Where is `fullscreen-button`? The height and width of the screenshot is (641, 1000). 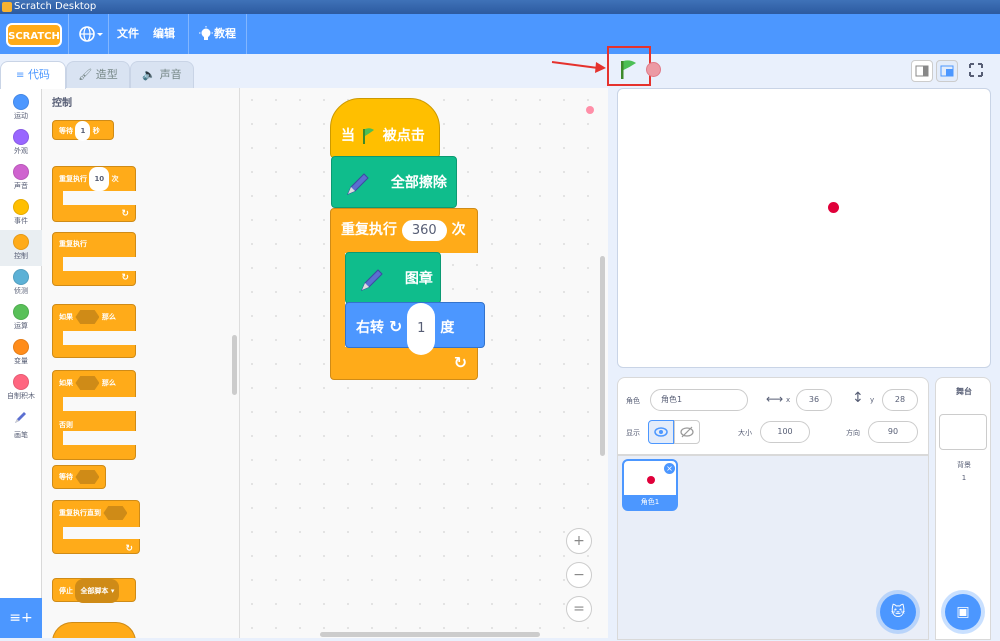
fullscreen-button is located at coordinates (977, 71).